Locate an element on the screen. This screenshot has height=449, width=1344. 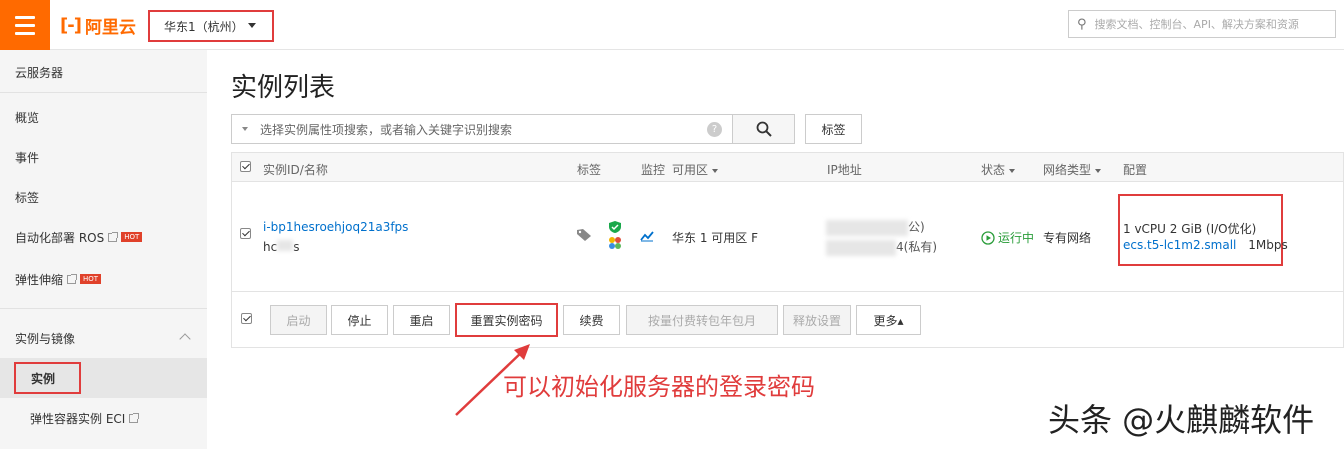
config-type-row: ecs.t5-lc1m2.small 1Mbps is located at coordinates (1205, 245).